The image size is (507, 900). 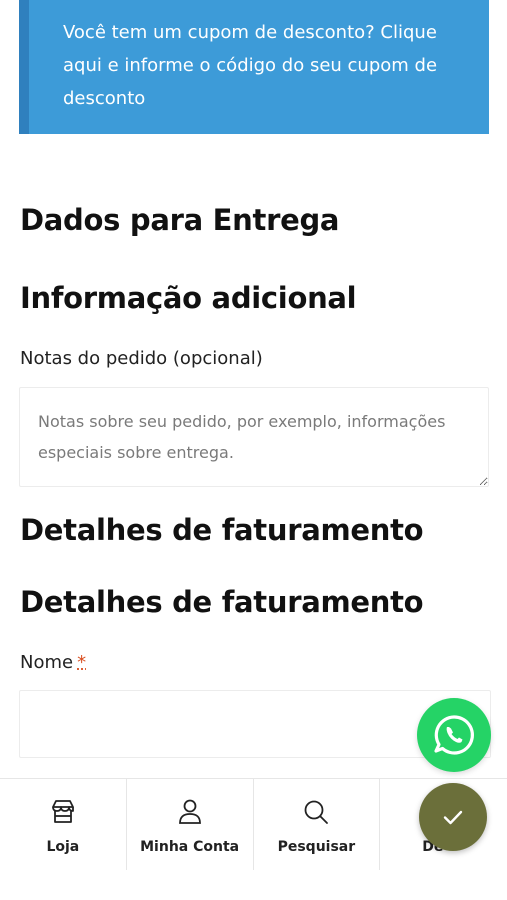 I want to click on store-icon, so click(x=62, y=811).